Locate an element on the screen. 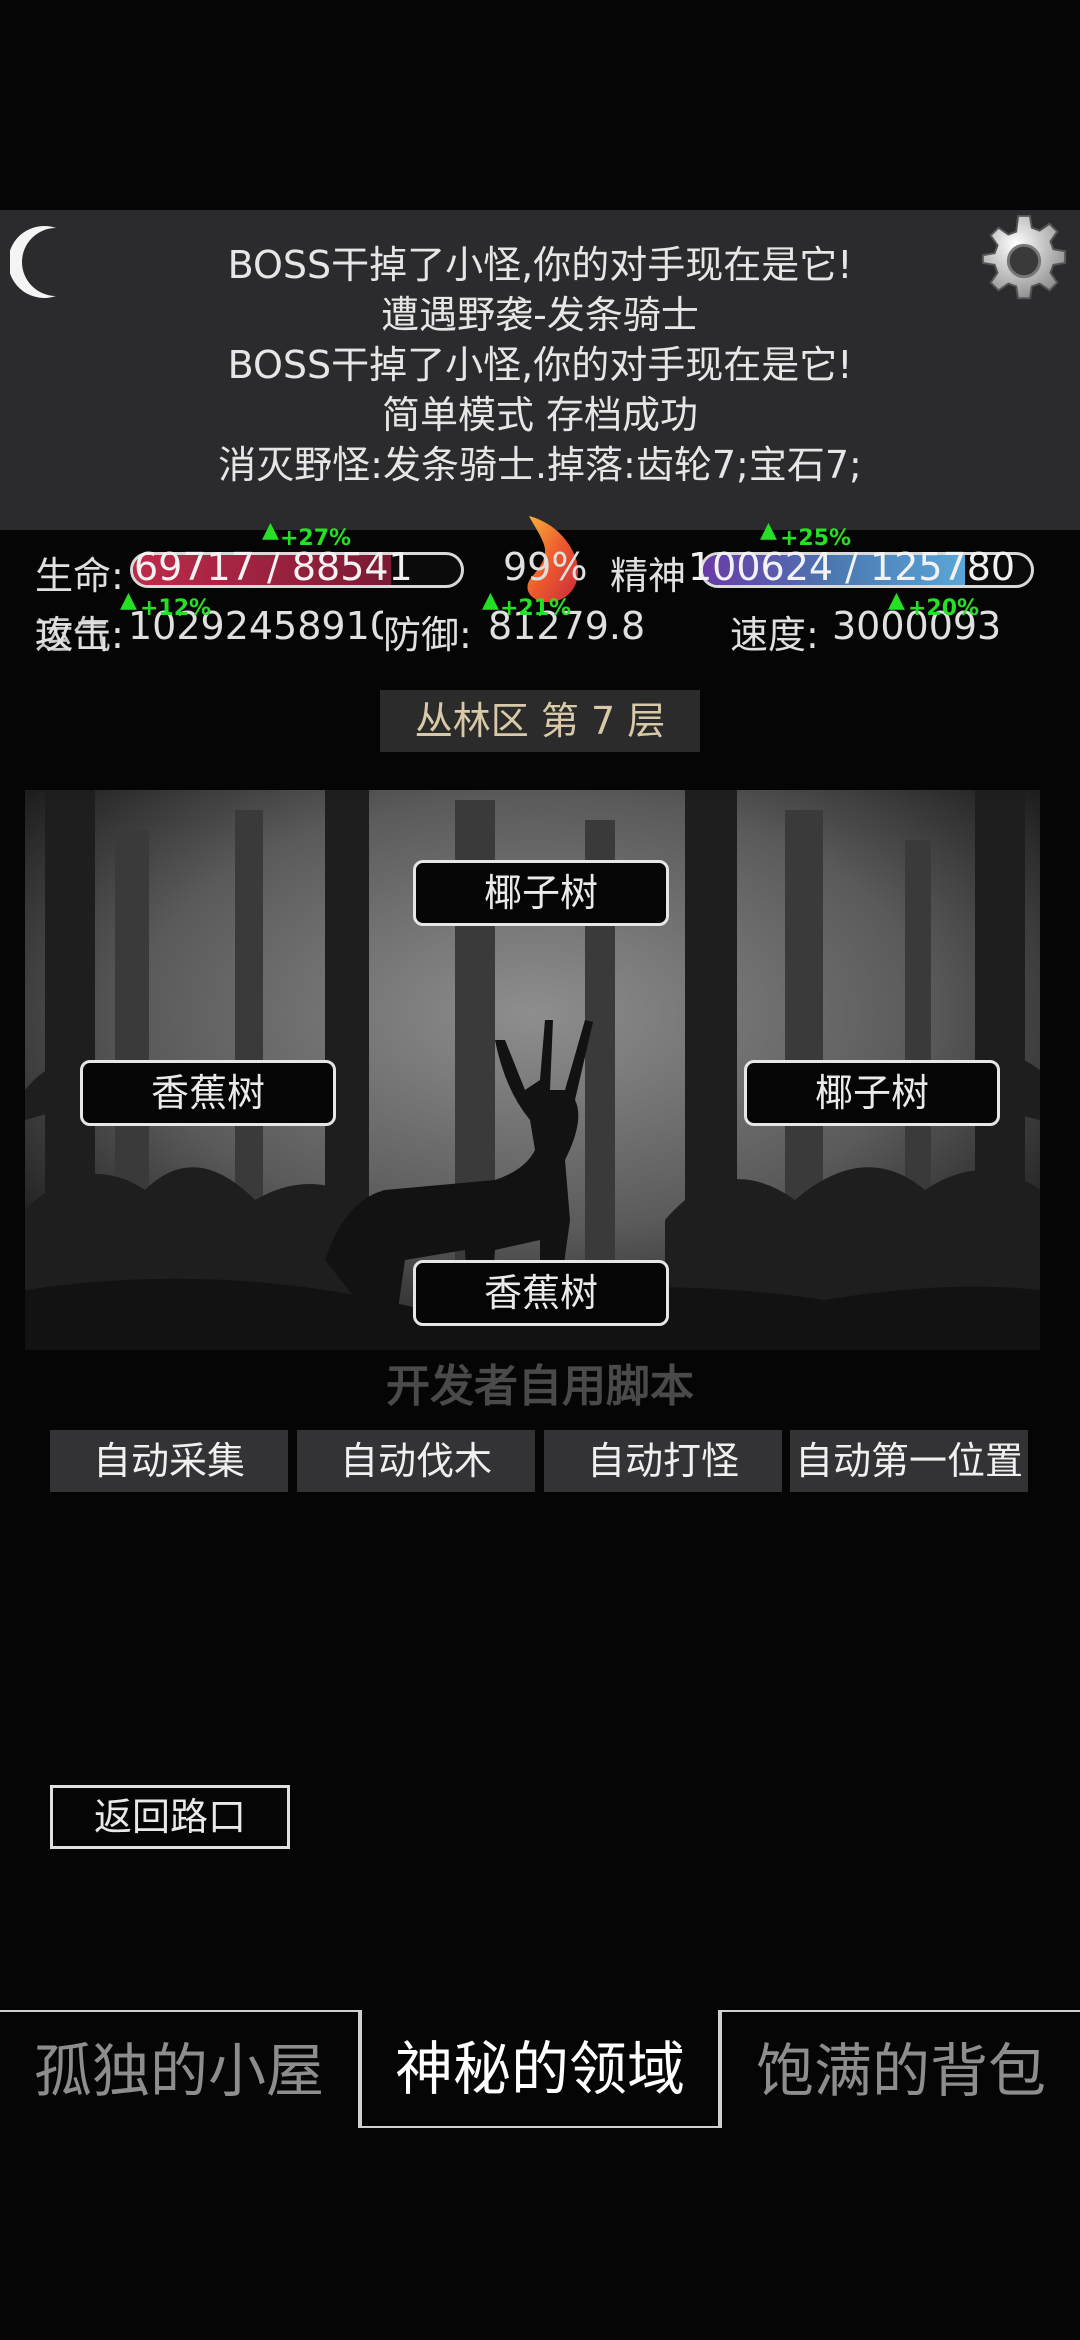 The width and height of the screenshot is (1080, 2340). attack-bonus: +12% is located at coordinates (176, 608).